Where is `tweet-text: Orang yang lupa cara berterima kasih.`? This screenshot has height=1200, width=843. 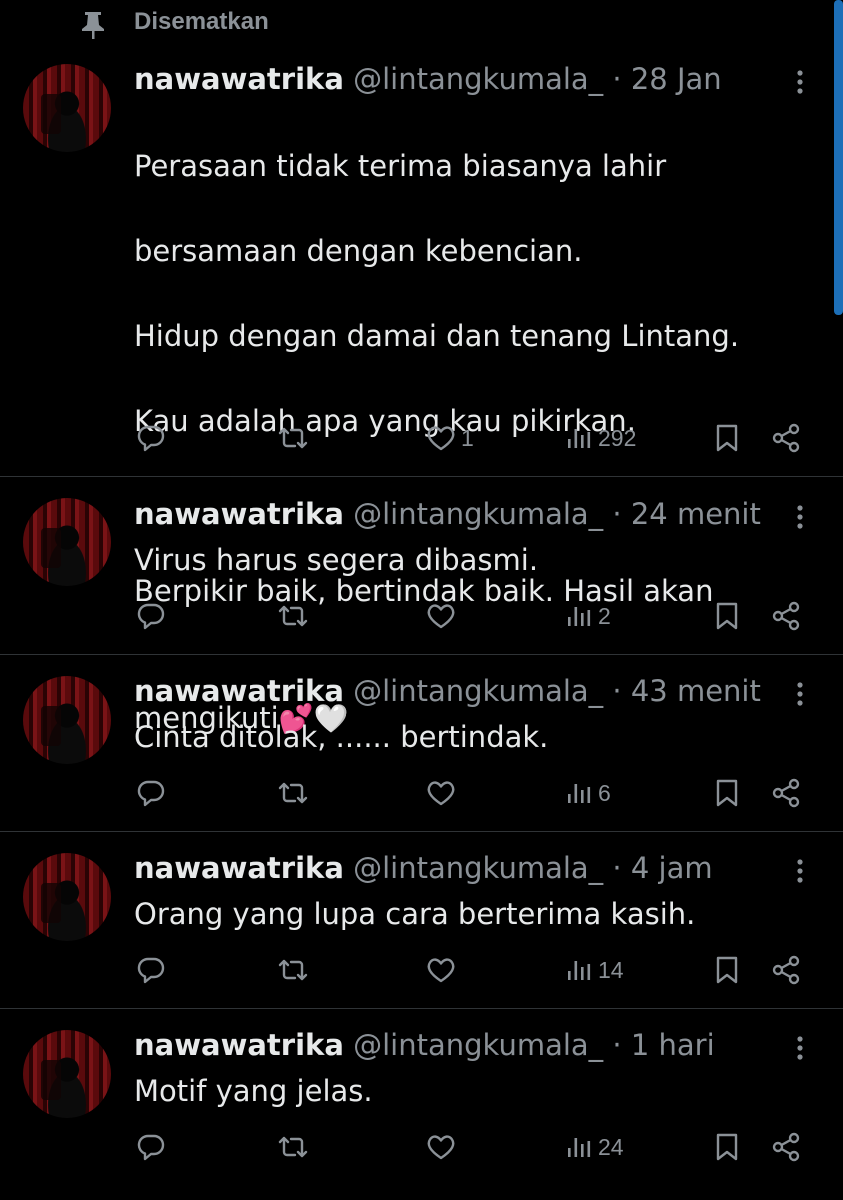 tweet-text: Orang yang lupa cara berterima kasih. is located at coordinates (415, 914).